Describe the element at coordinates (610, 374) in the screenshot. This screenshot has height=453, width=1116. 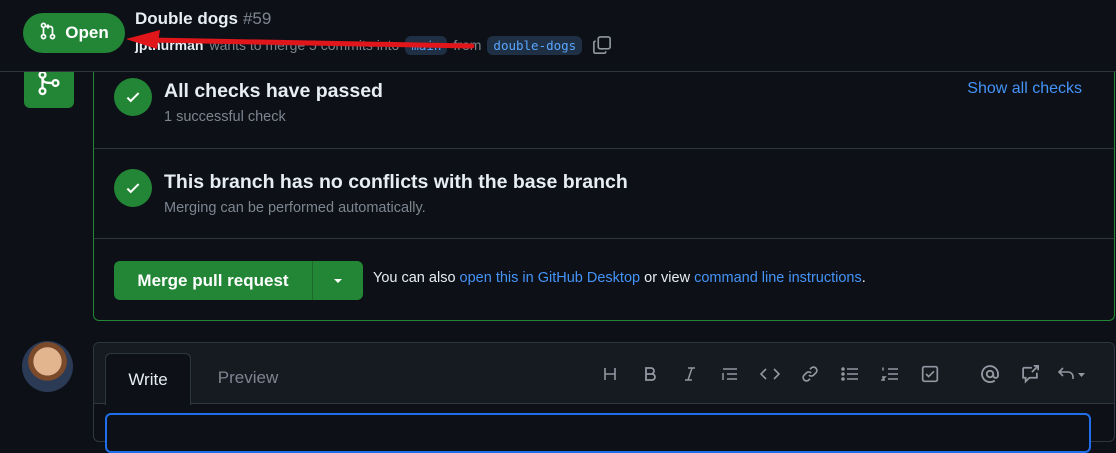
I see `heading-icon` at that location.